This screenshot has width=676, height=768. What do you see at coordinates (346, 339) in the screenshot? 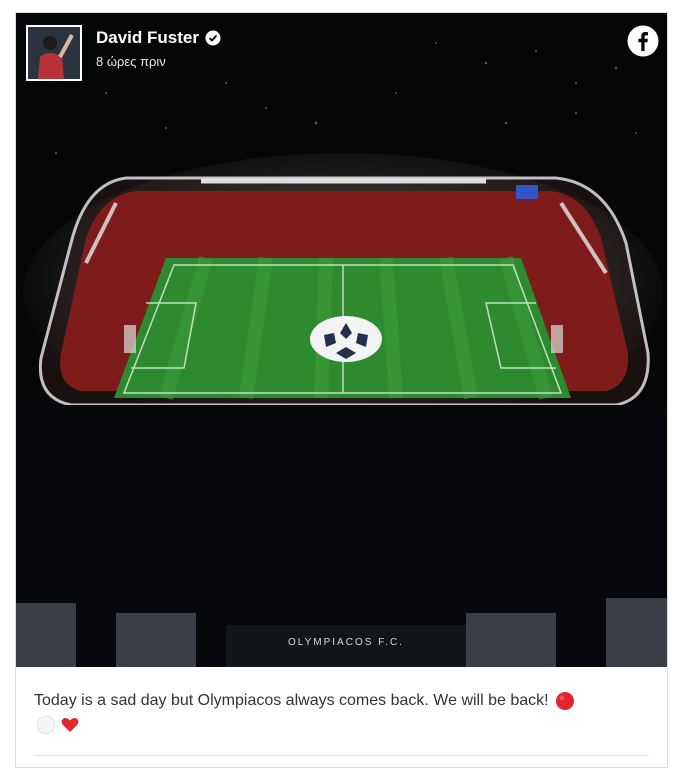
I see `champions-league-ball-icon` at bounding box center [346, 339].